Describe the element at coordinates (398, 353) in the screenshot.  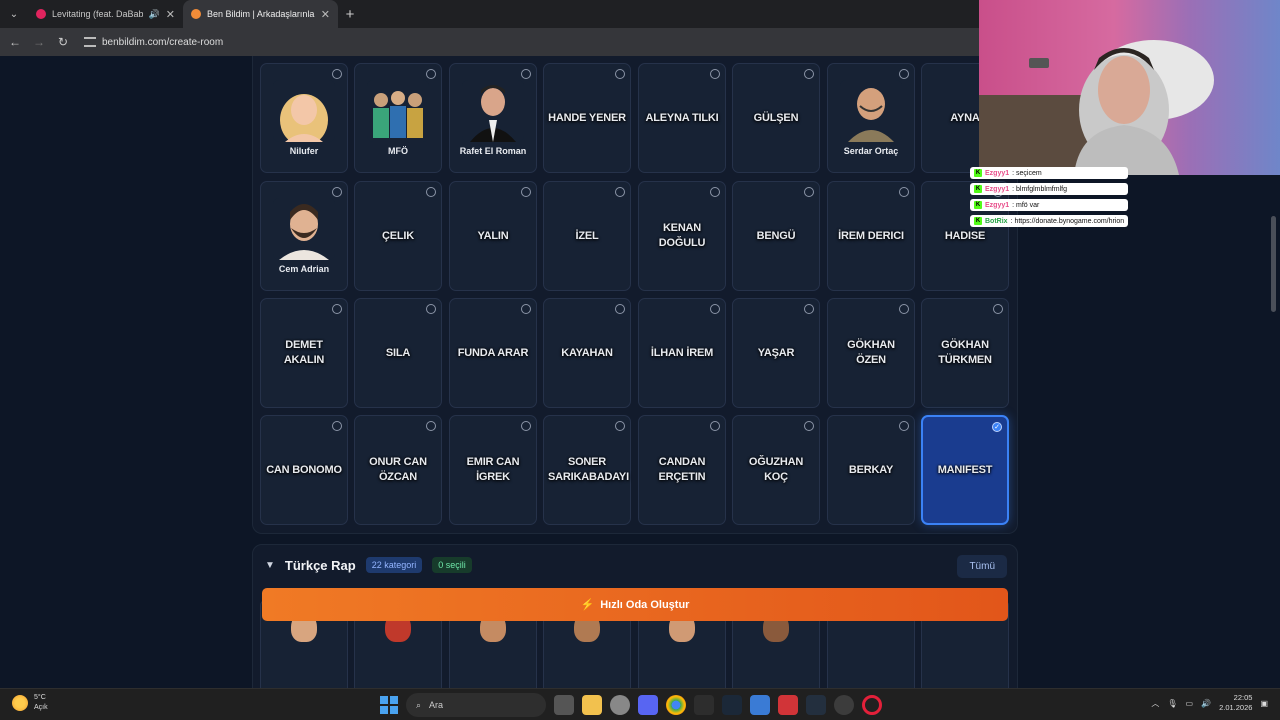
I see `category-card: SILA` at that location.